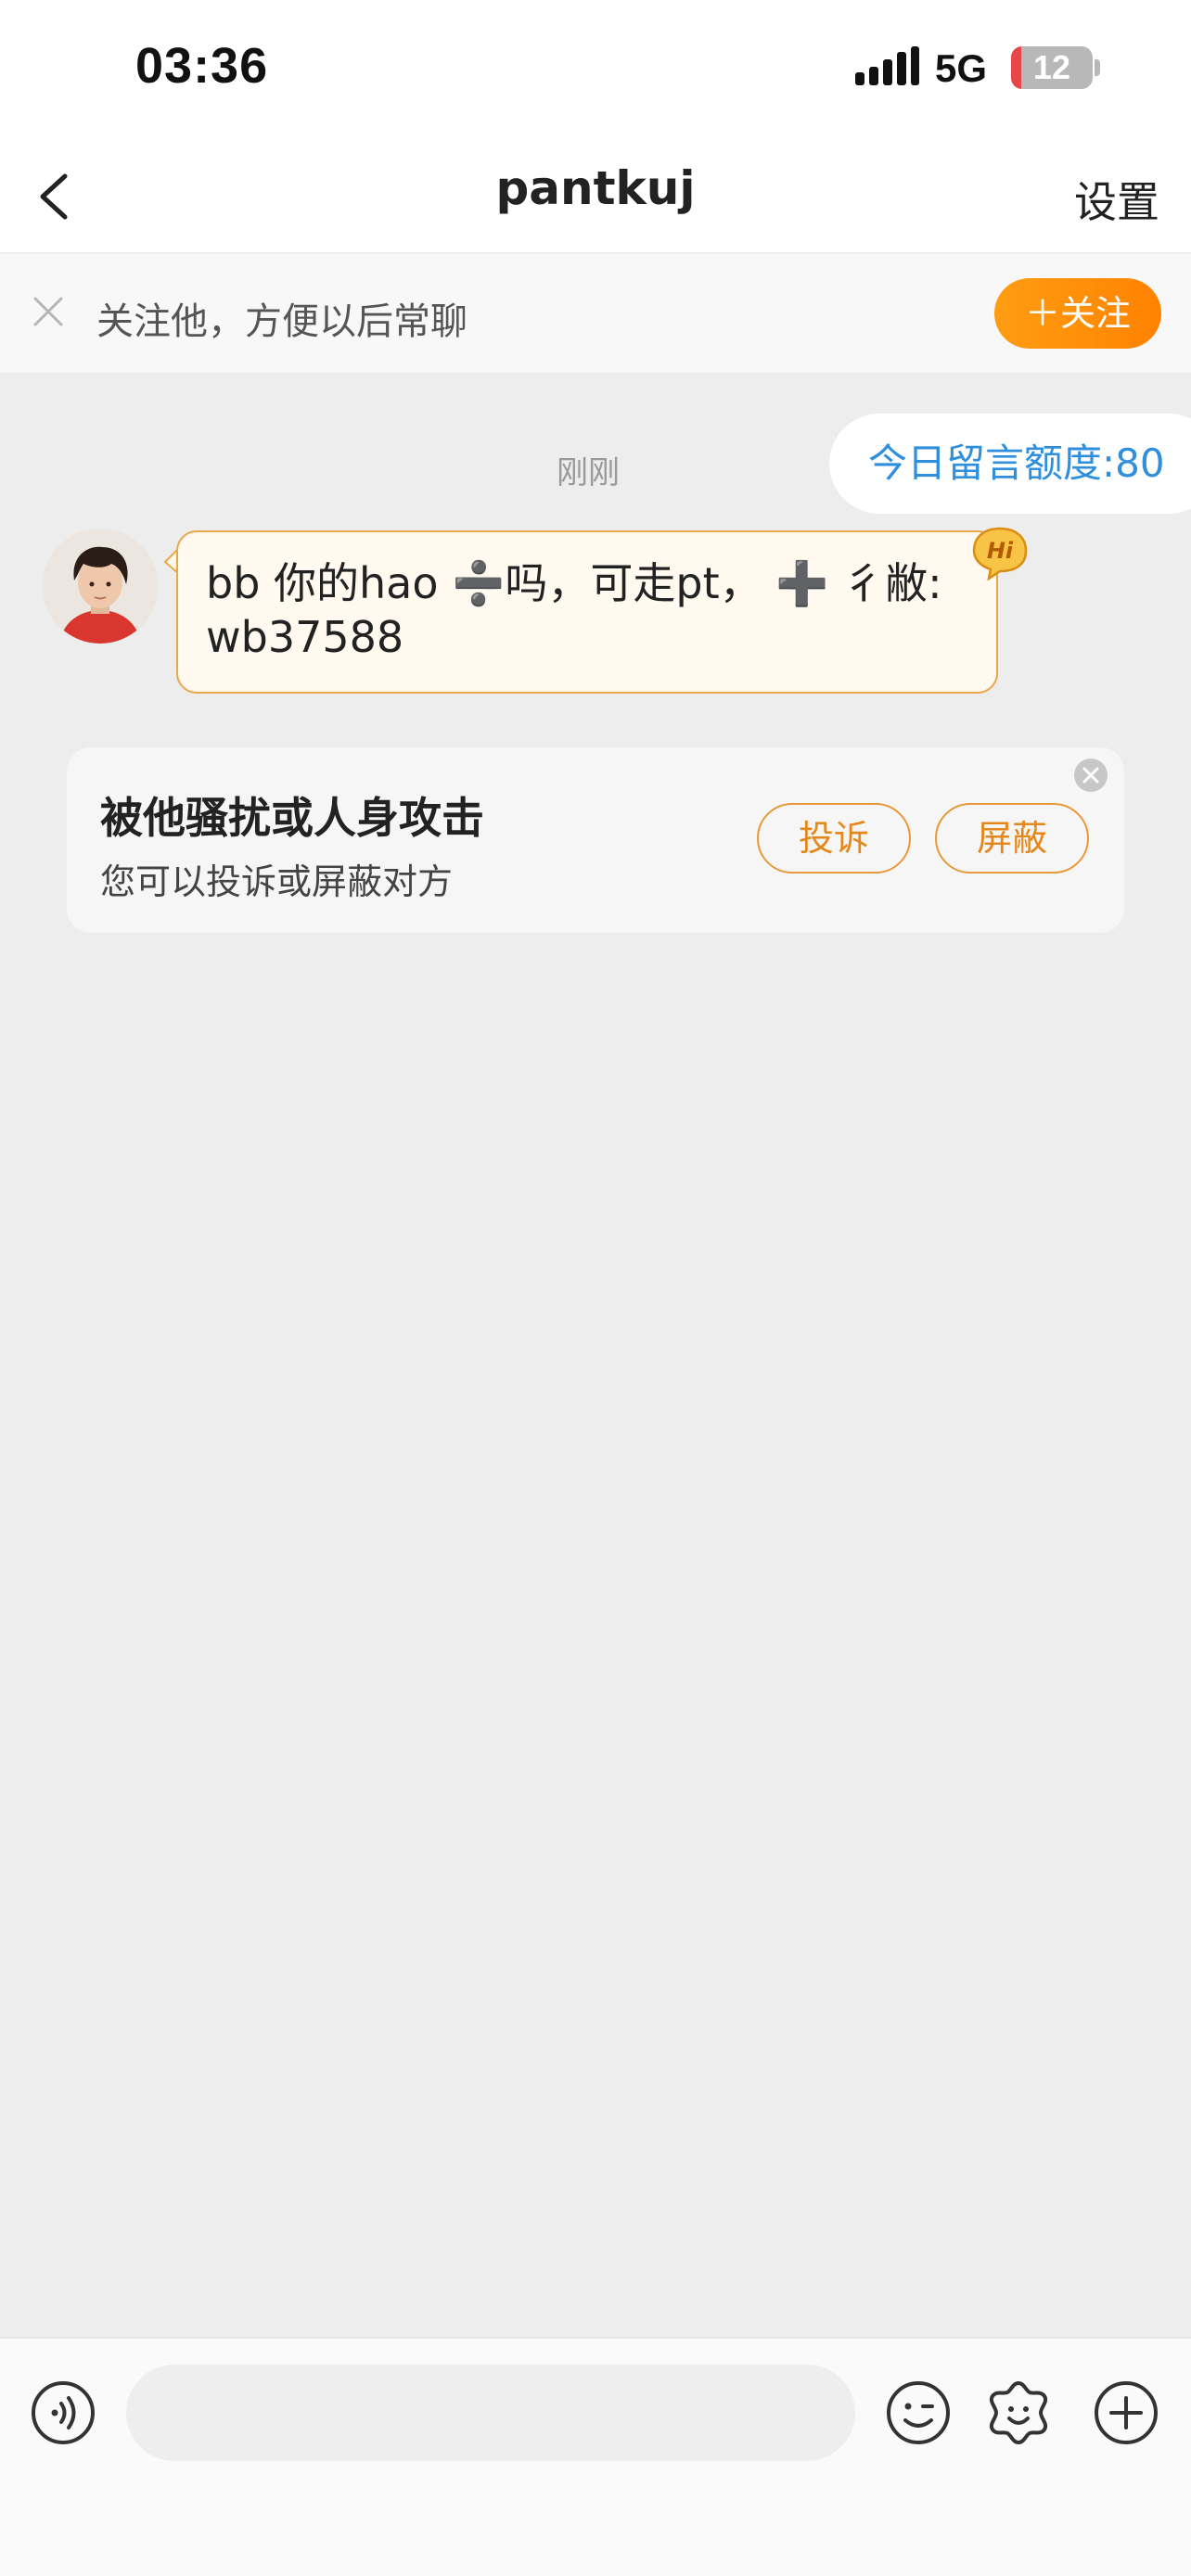 The width and height of the screenshot is (1191, 2576). I want to click on network-type: 5G, so click(962, 68).